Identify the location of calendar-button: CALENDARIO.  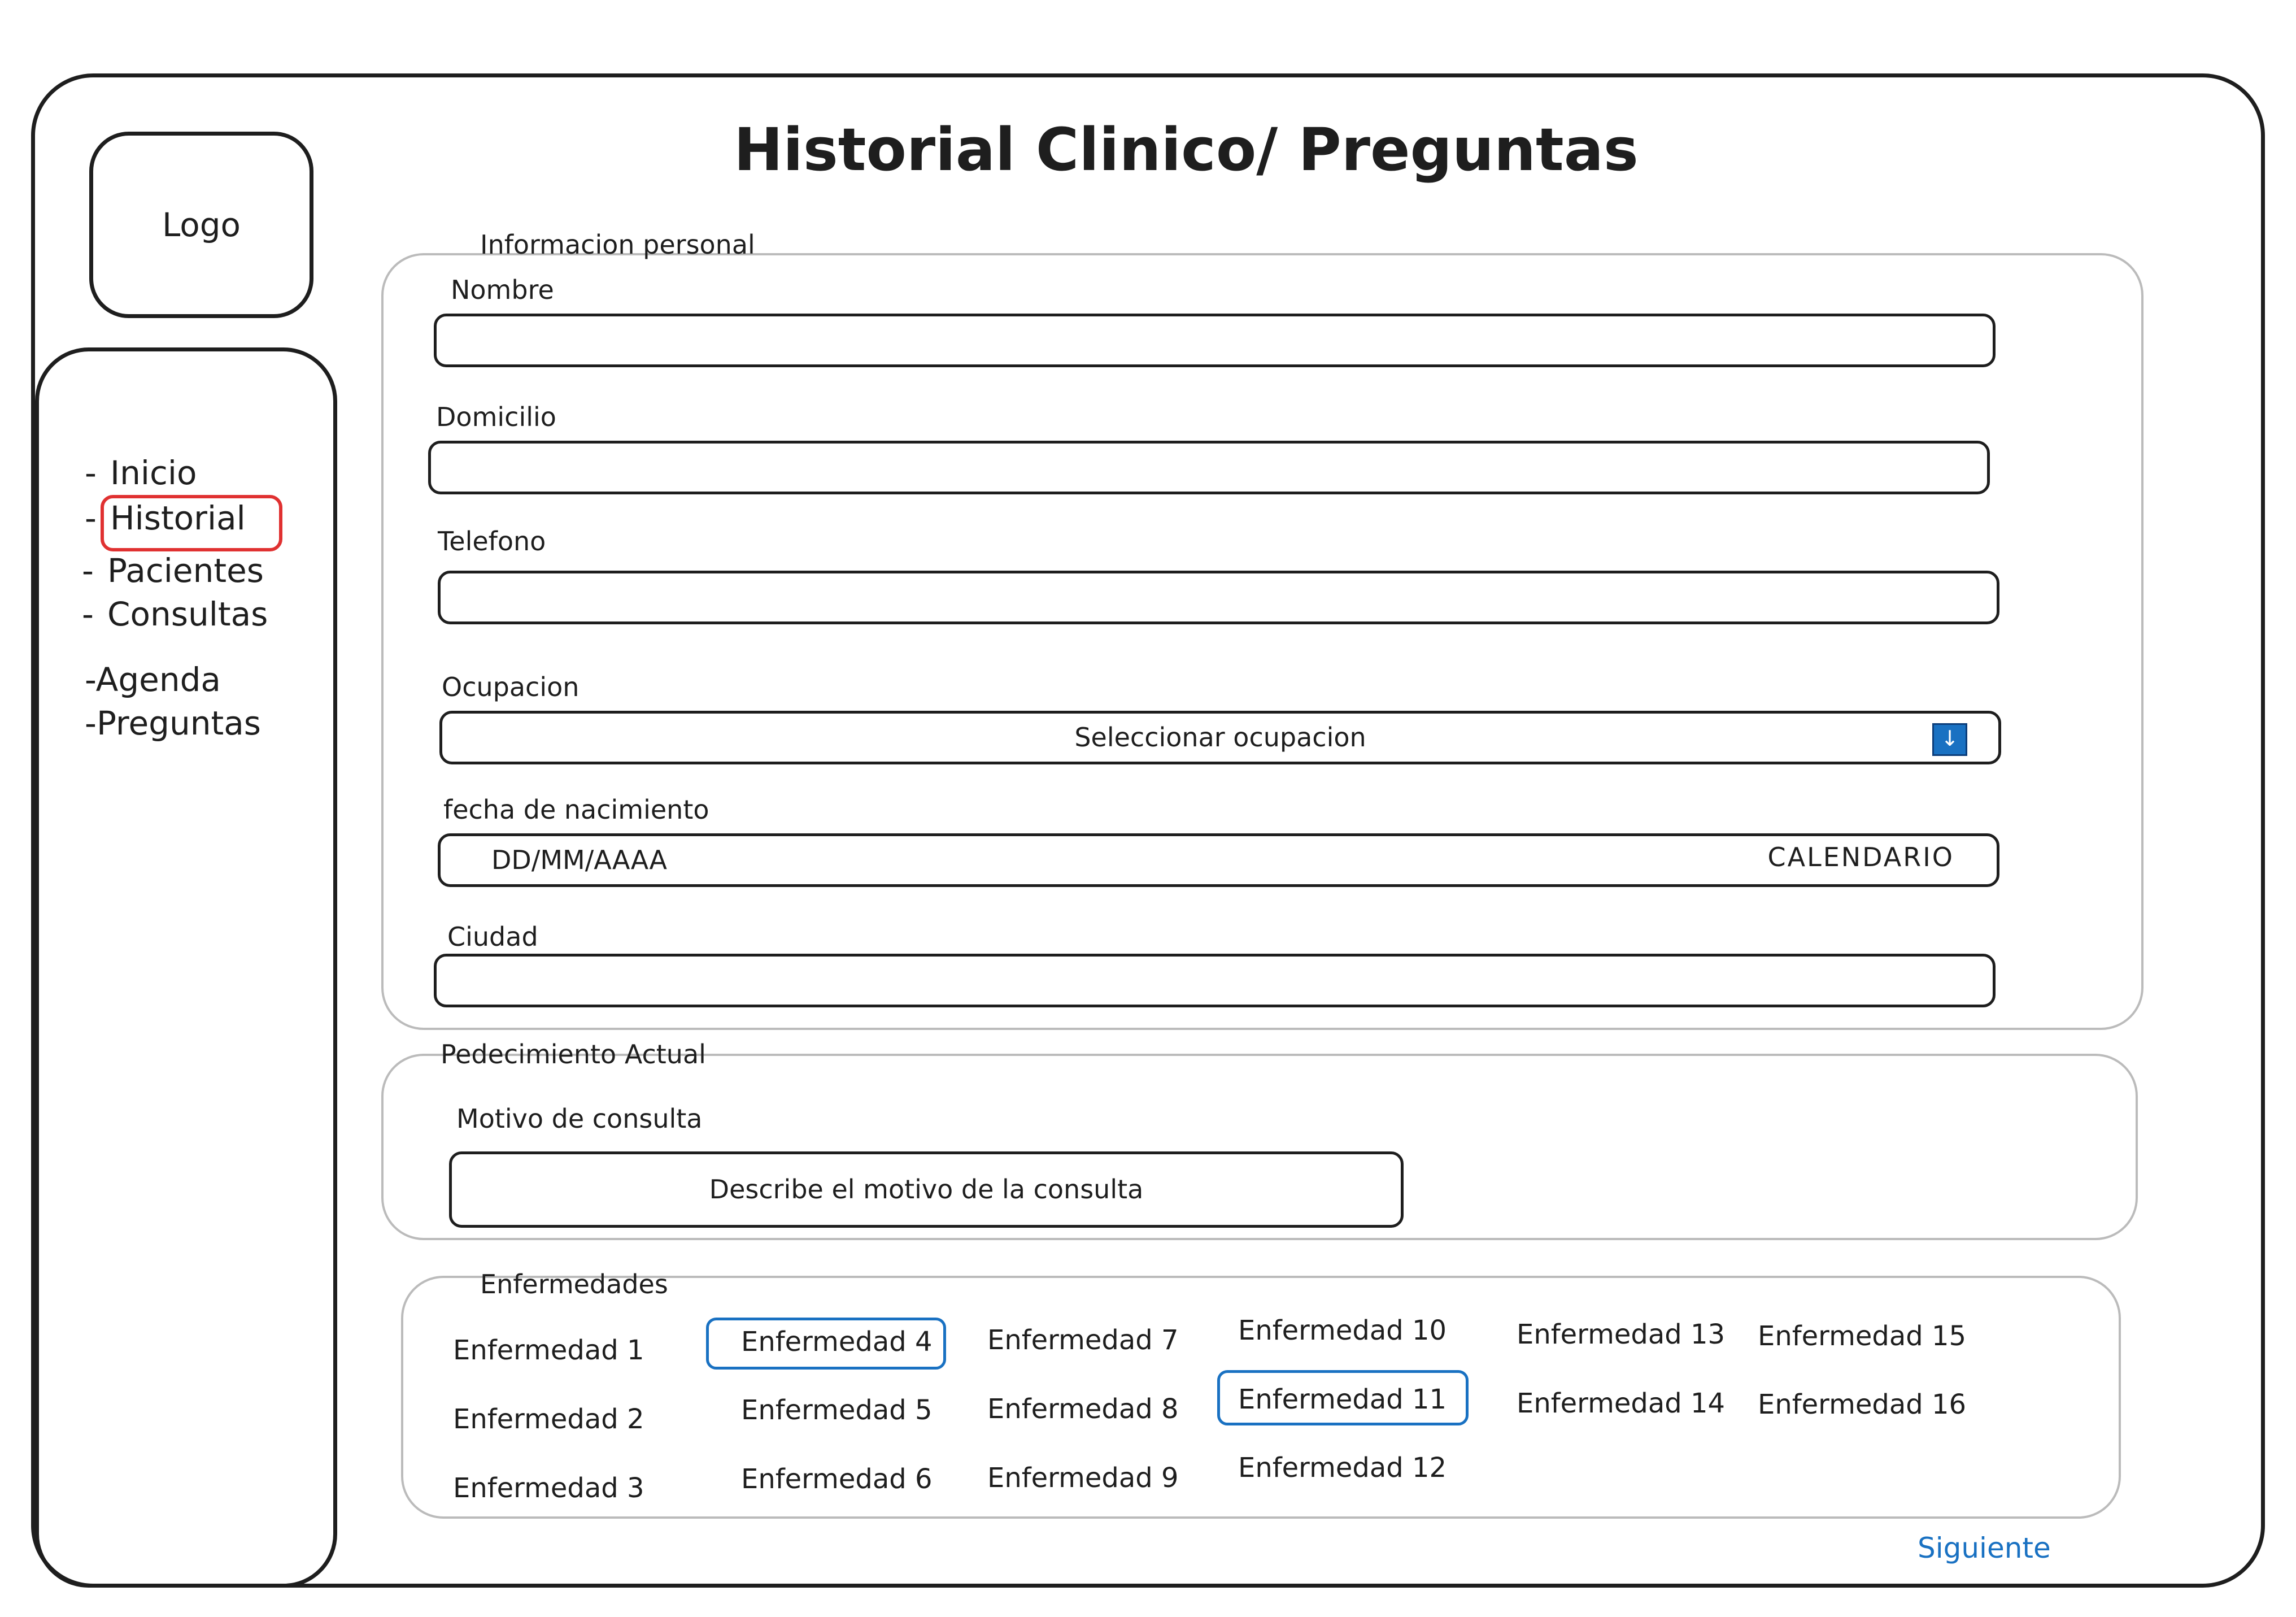
(1860, 857).